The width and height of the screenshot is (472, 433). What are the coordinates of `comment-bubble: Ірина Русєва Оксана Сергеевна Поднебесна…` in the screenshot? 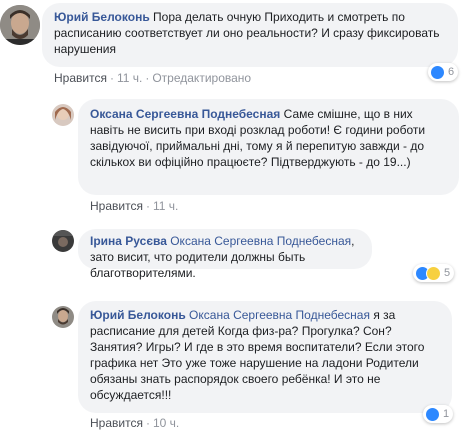 It's located at (225, 254).